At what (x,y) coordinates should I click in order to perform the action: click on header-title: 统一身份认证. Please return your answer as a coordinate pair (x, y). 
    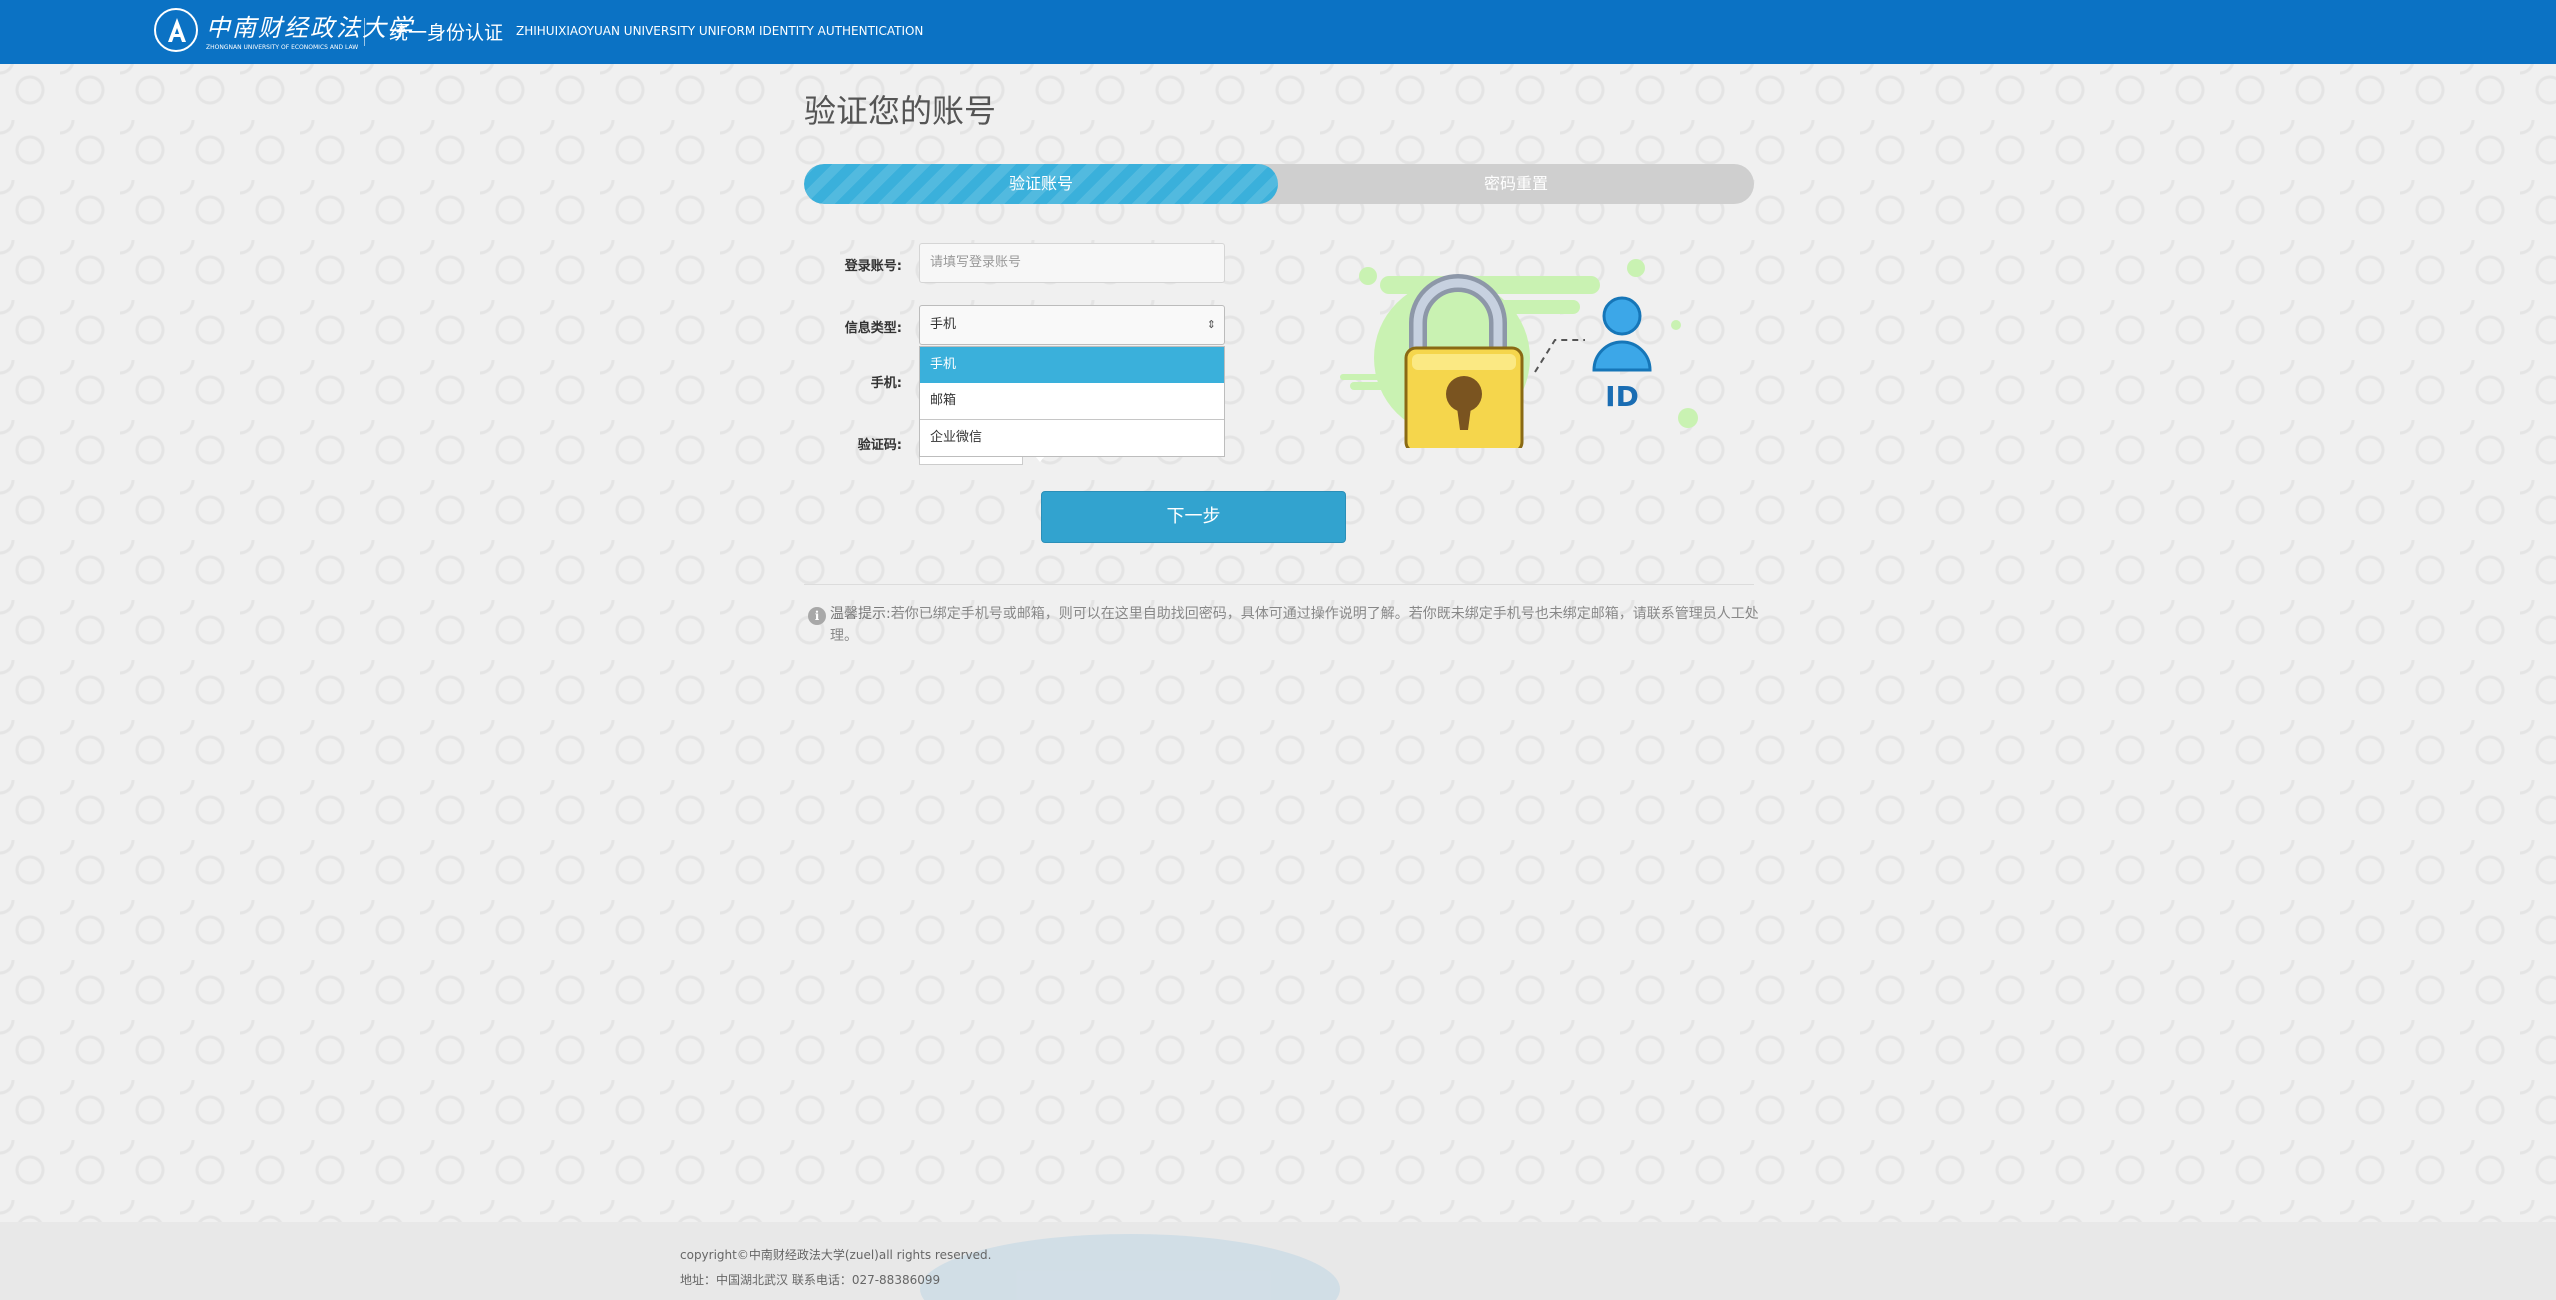
    Looking at the image, I should click on (446, 33).